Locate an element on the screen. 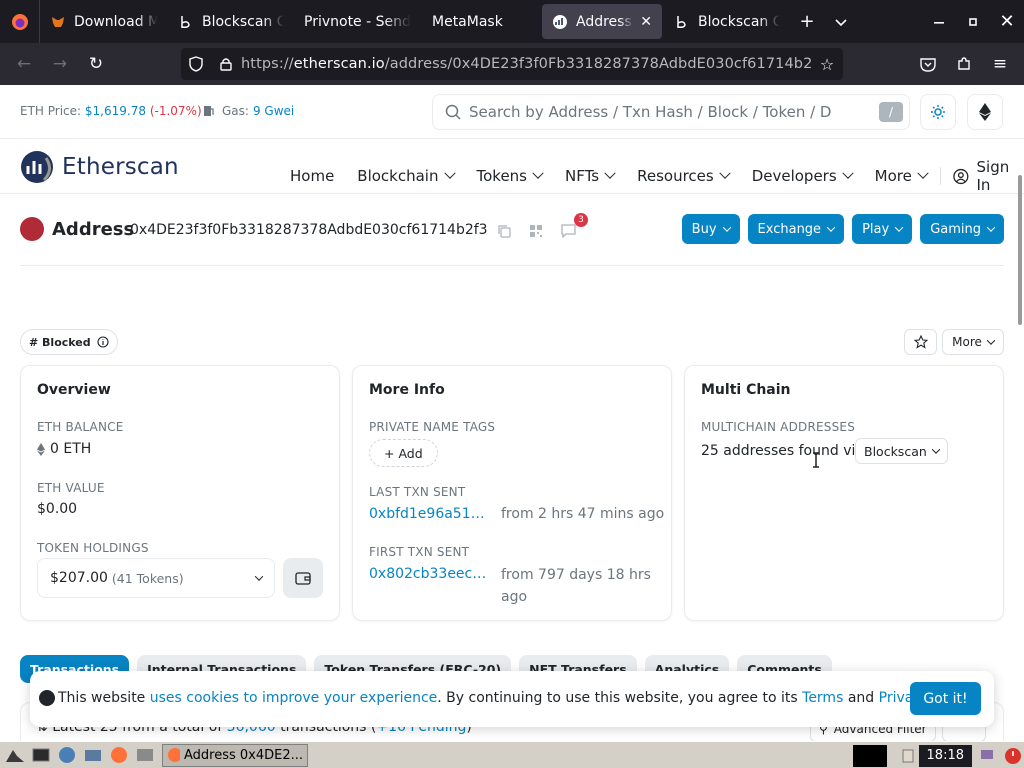  nav-item-resources: Resources is located at coordinates (684, 176).